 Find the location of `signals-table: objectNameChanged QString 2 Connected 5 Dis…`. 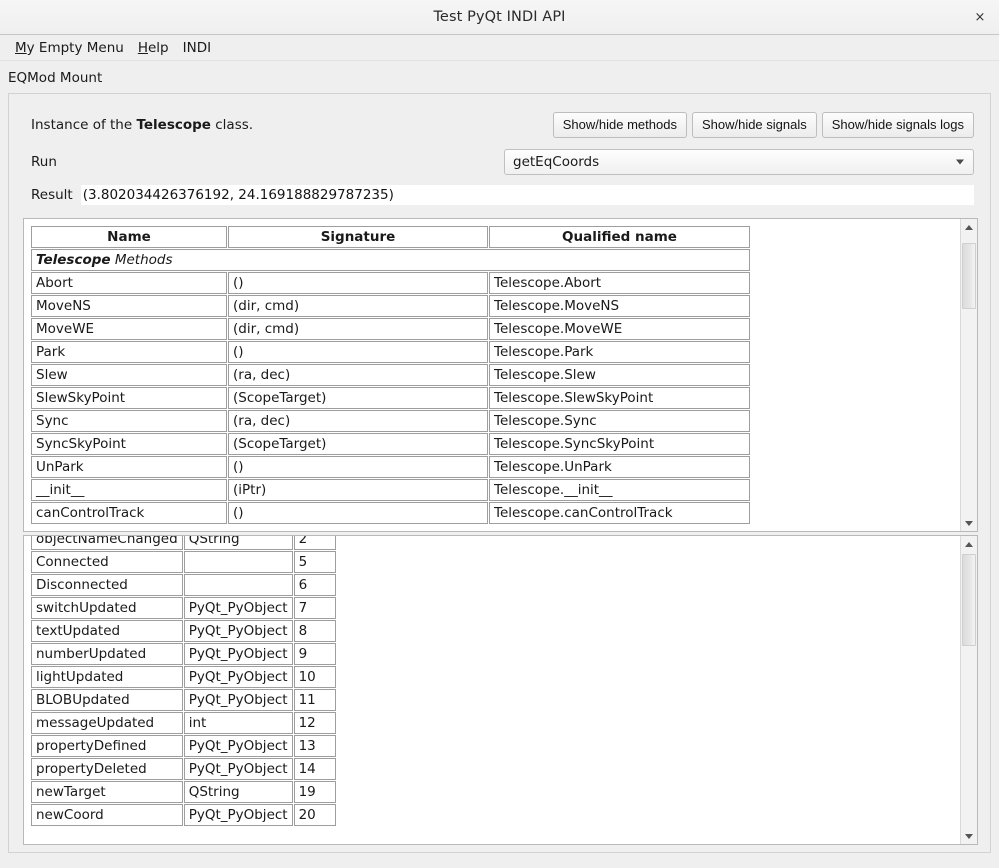

signals-table: objectNameChanged QString 2 Connected 5 Dis… is located at coordinates (183, 681).